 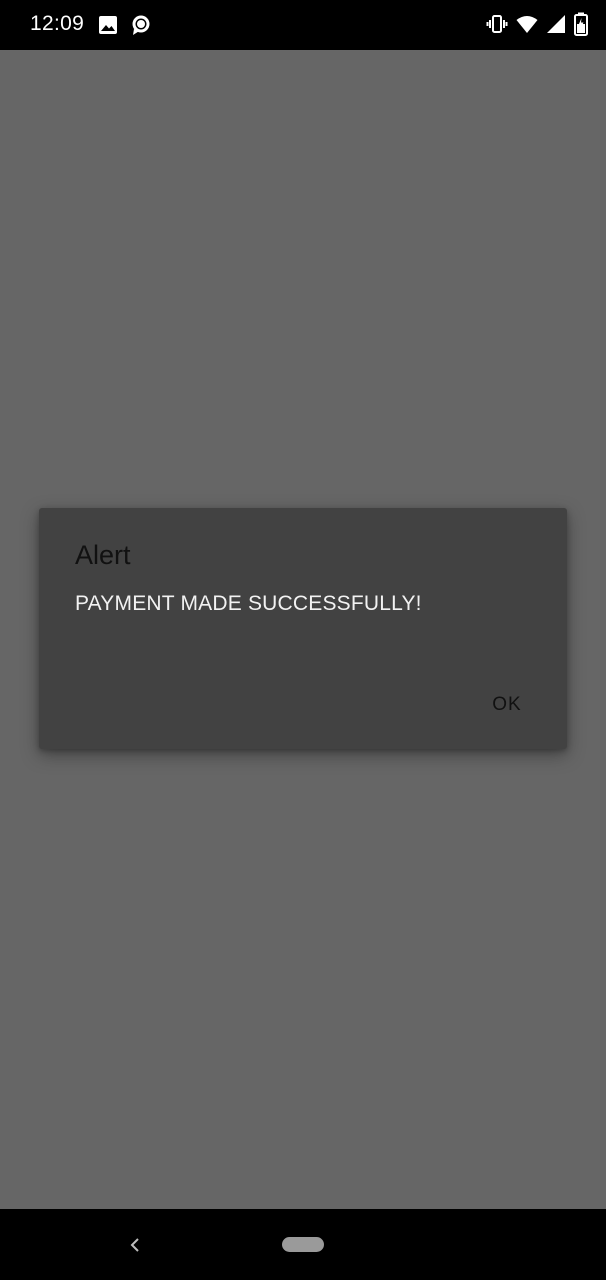 I want to click on status-right-icons, so click(x=537, y=26).